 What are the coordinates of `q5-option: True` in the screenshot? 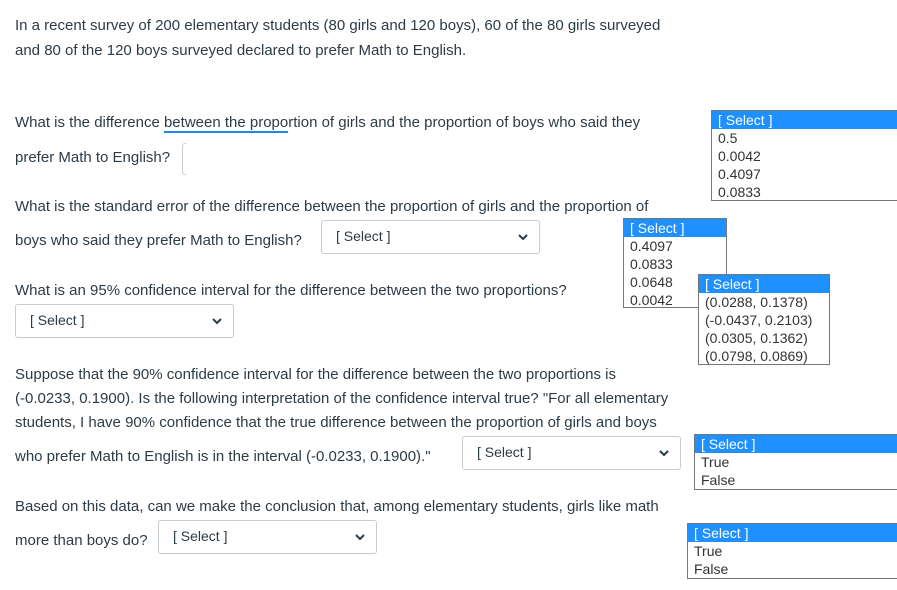 It's located at (792, 551).